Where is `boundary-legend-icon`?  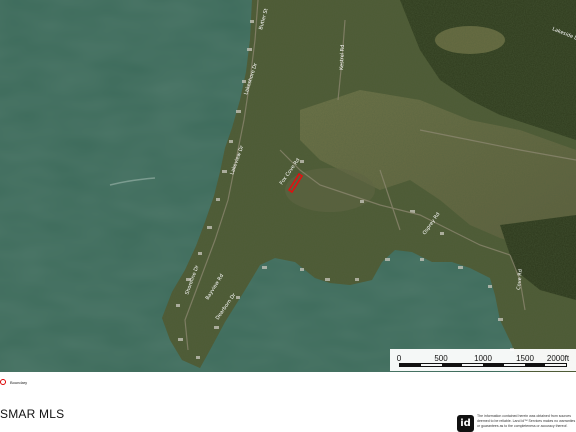
boundary-legend-icon is located at coordinates (3, 382).